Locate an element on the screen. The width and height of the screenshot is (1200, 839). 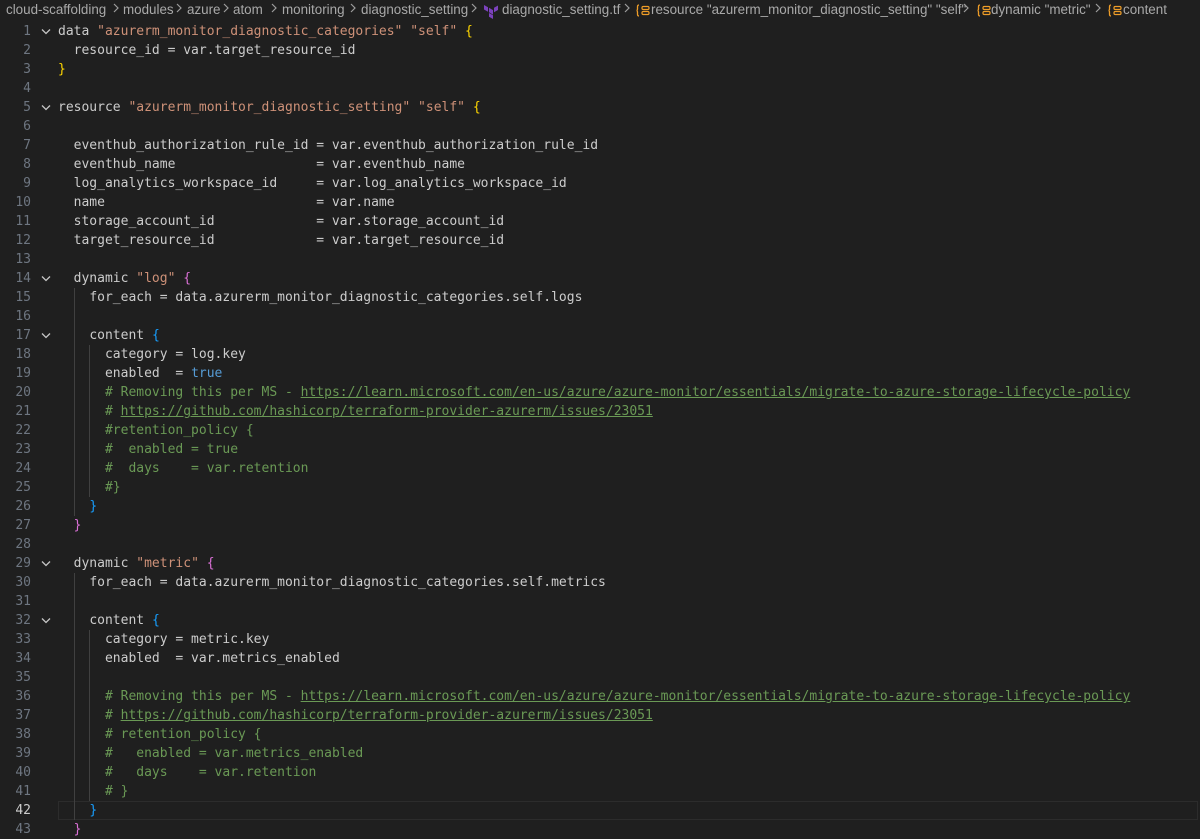
keyword: data is located at coordinates (78, 31).